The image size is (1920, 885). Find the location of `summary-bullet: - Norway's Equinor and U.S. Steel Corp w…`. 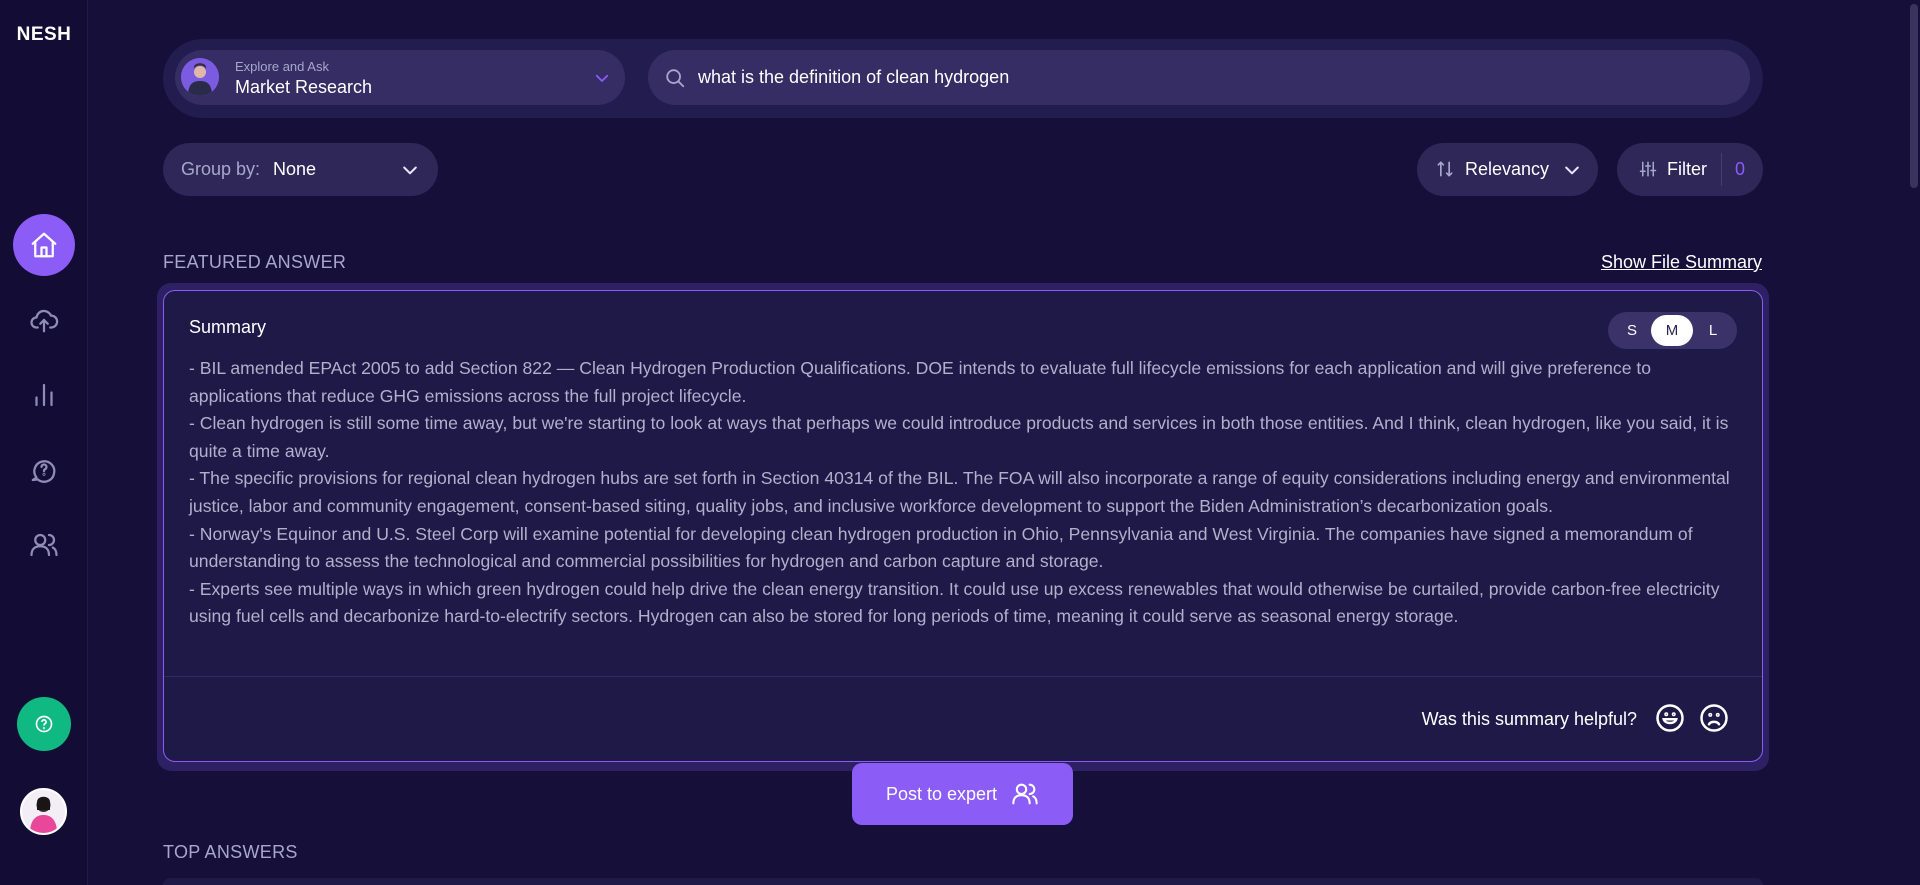

summary-bullet: - Norway's Equinor and U.S. Steel Corp w… is located at coordinates (941, 547).